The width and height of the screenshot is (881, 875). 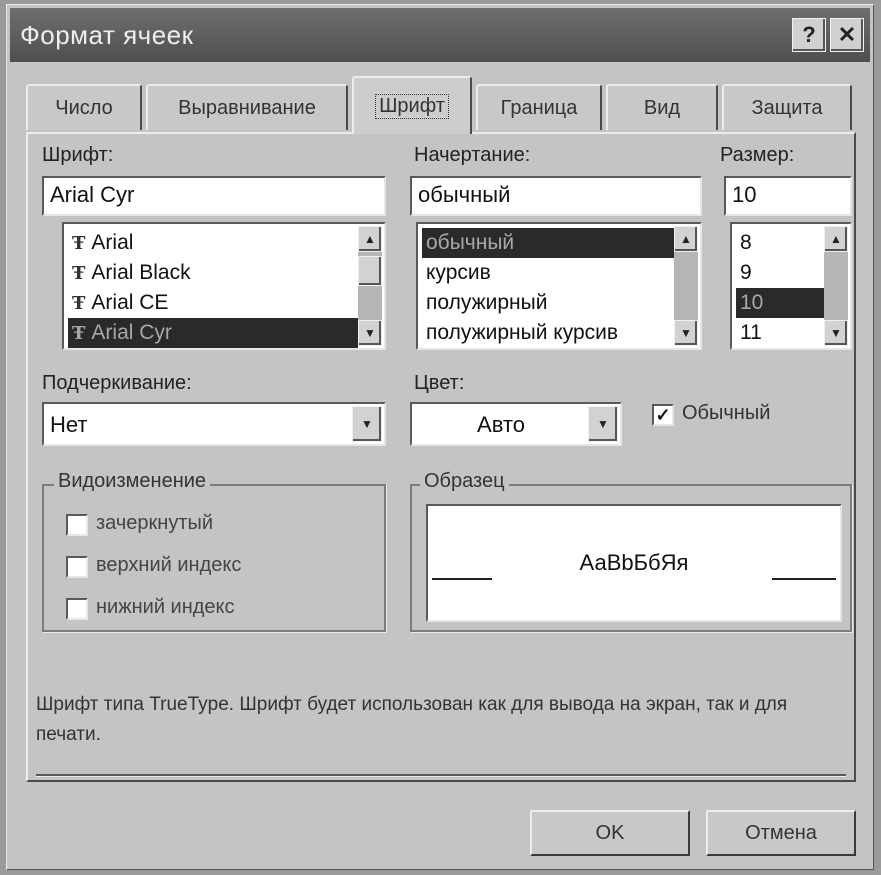 What do you see at coordinates (440, 35) in the screenshot?
I see `title-bar: Формат ячеек ? ✕` at bounding box center [440, 35].